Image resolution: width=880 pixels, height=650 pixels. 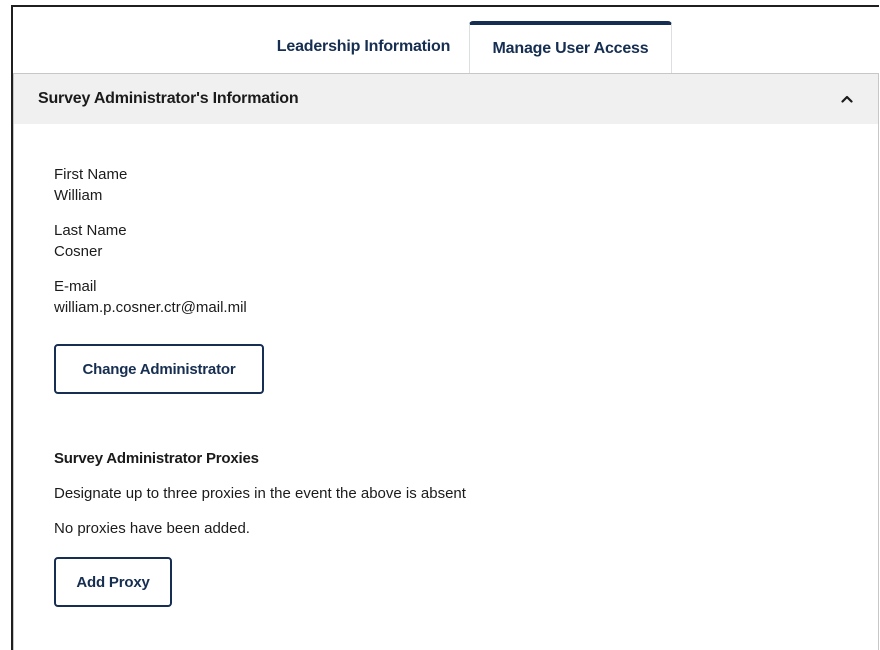 I want to click on first-name-label: First Name, so click(x=91, y=174).